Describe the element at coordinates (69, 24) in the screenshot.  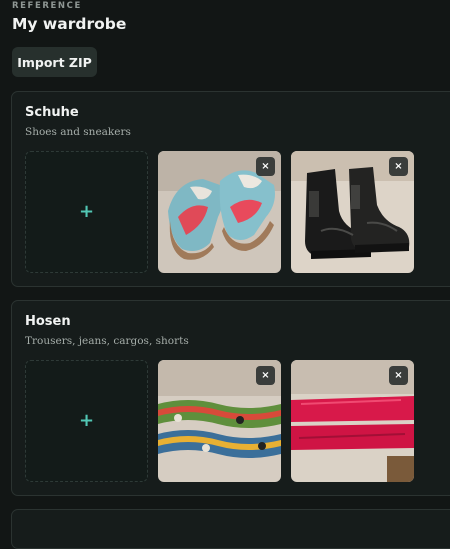
I see `page-title: My wardrobe` at that location.